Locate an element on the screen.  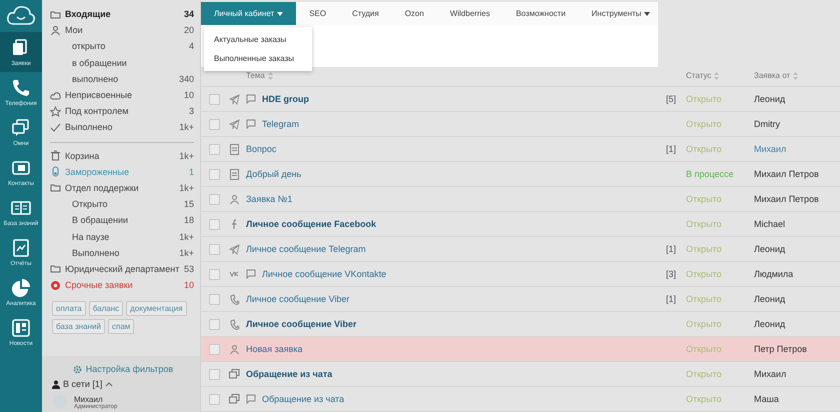
tag-chip: баланс is located at coordinates (106, 308).